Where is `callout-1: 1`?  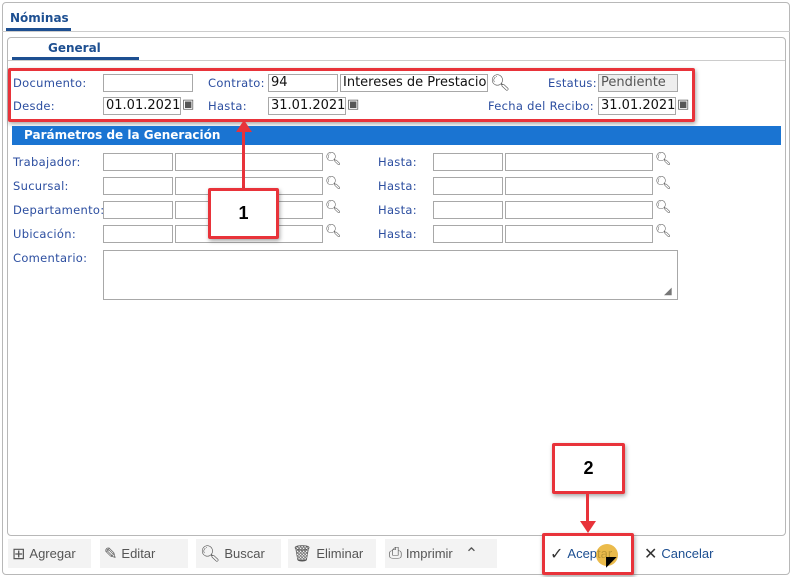 callout-1: 1 is located at coordinates (243, 213).